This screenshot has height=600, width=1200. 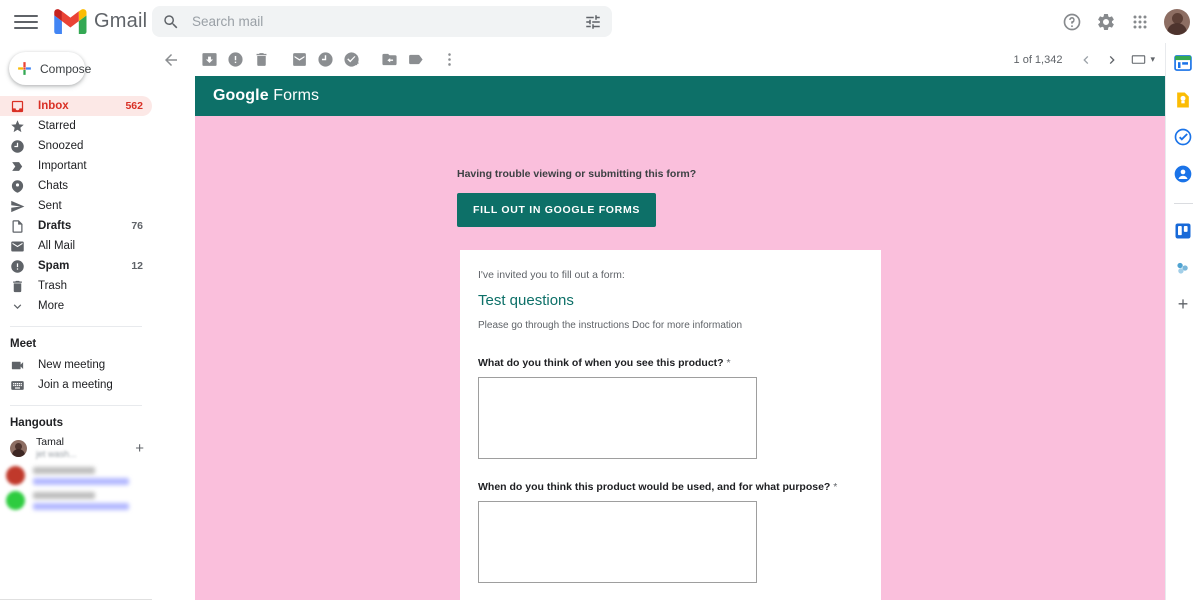 I want to click on invite-line: I've invited you to fill out a form:, so click(x=551, y=275).